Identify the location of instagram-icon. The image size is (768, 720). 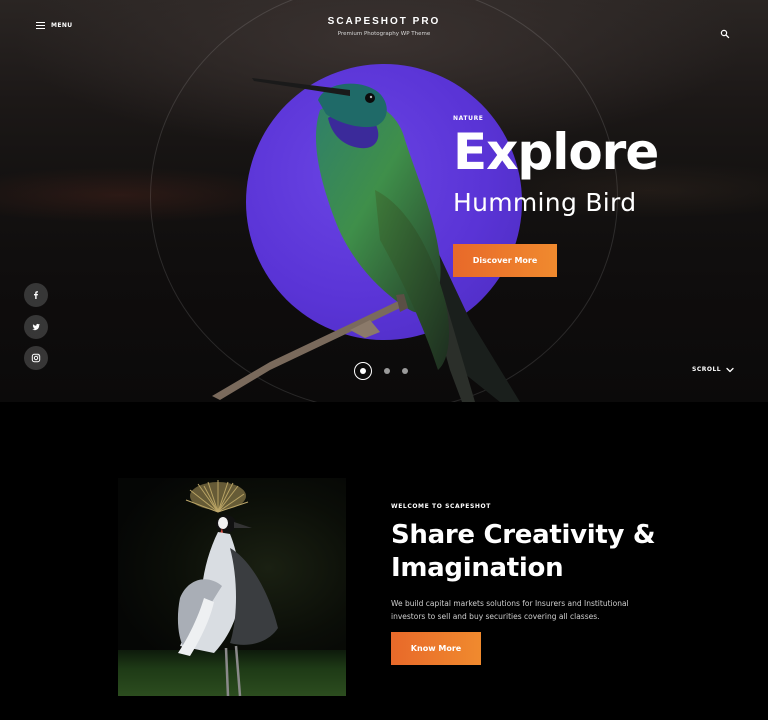
(36, 358).